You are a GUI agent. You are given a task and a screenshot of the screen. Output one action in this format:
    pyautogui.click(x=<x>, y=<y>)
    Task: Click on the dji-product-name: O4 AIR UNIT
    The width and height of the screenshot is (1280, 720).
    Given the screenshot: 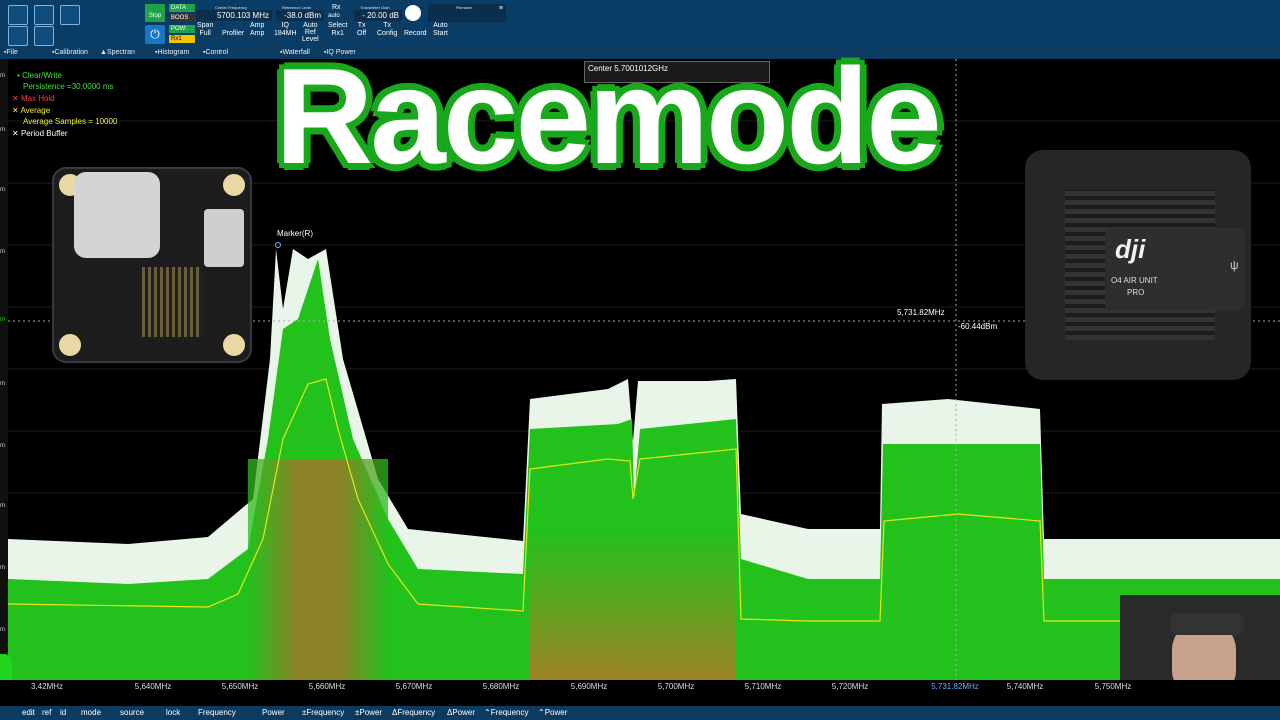 What is the action you would take?
    pyautogui.click(x=1134, y=280)
    